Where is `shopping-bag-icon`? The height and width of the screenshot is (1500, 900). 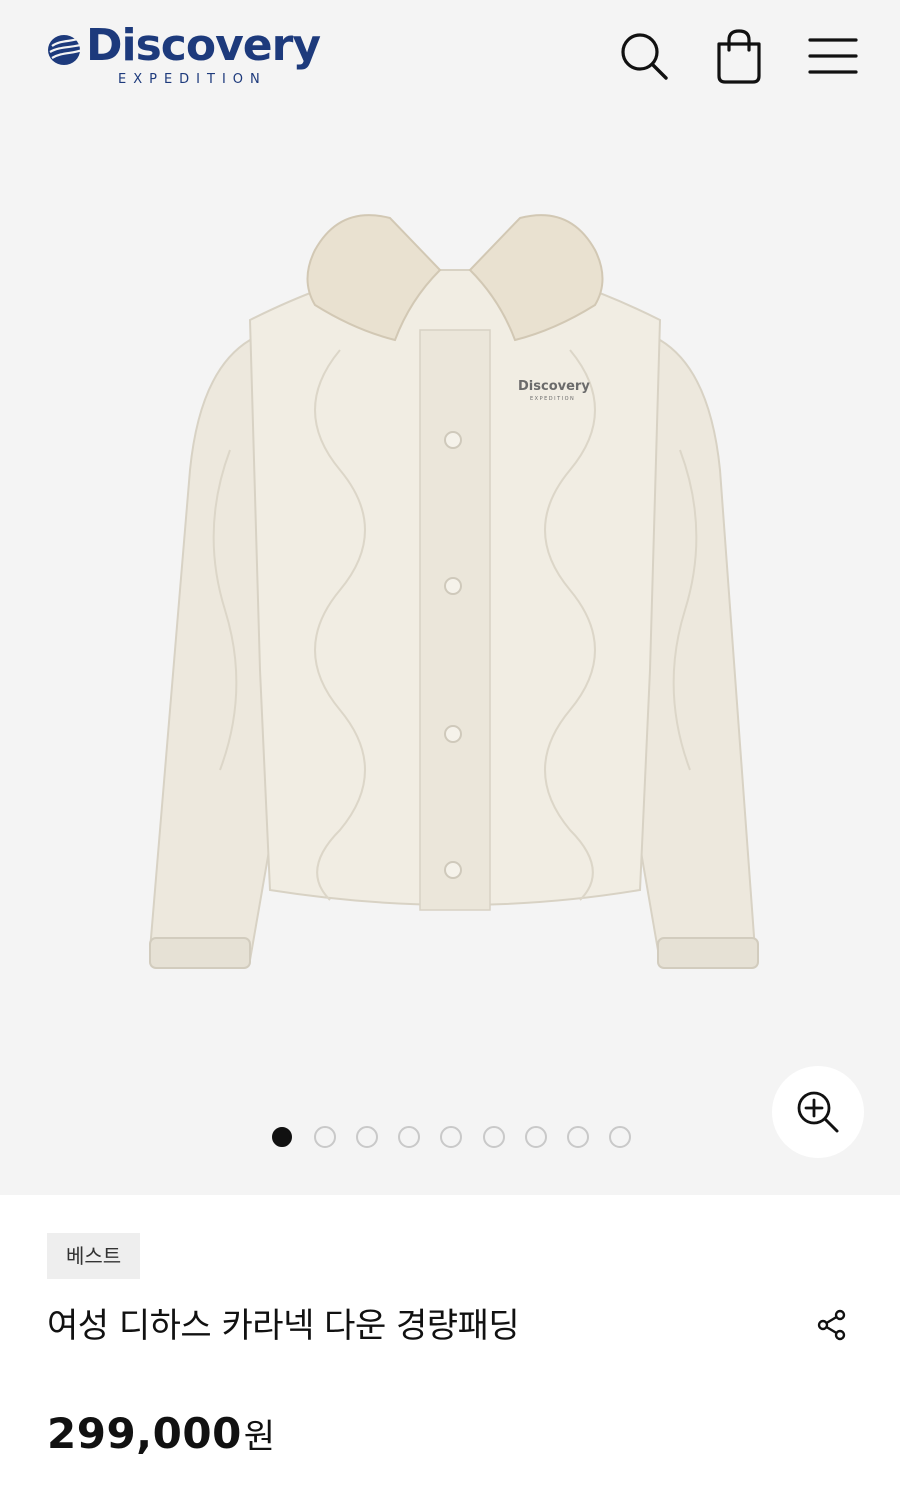
shopping-bag-icon is located at coordinates (739, 56).